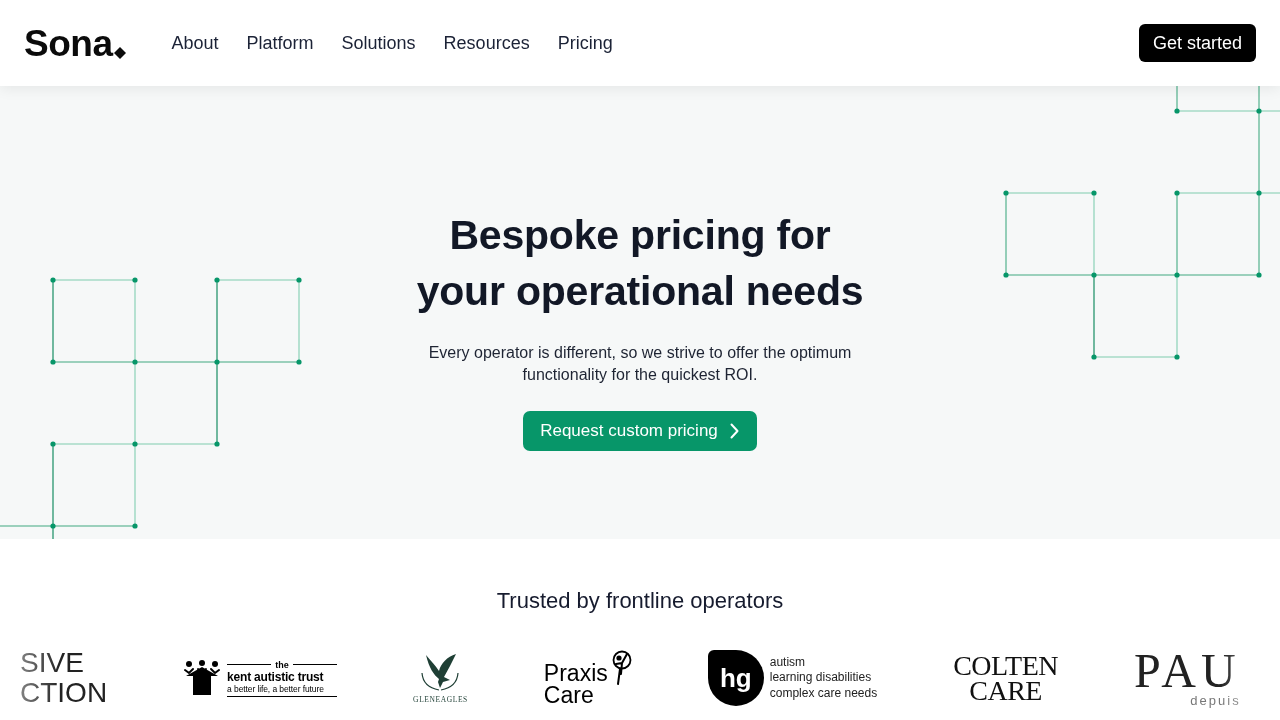  What do you see at coordinates (640, 364) in the screenshot?
I see `hero-description: Every operator is different, so we strive to offer the optimum functionality for the quickest ROI.` at bounding box center [640, 364].